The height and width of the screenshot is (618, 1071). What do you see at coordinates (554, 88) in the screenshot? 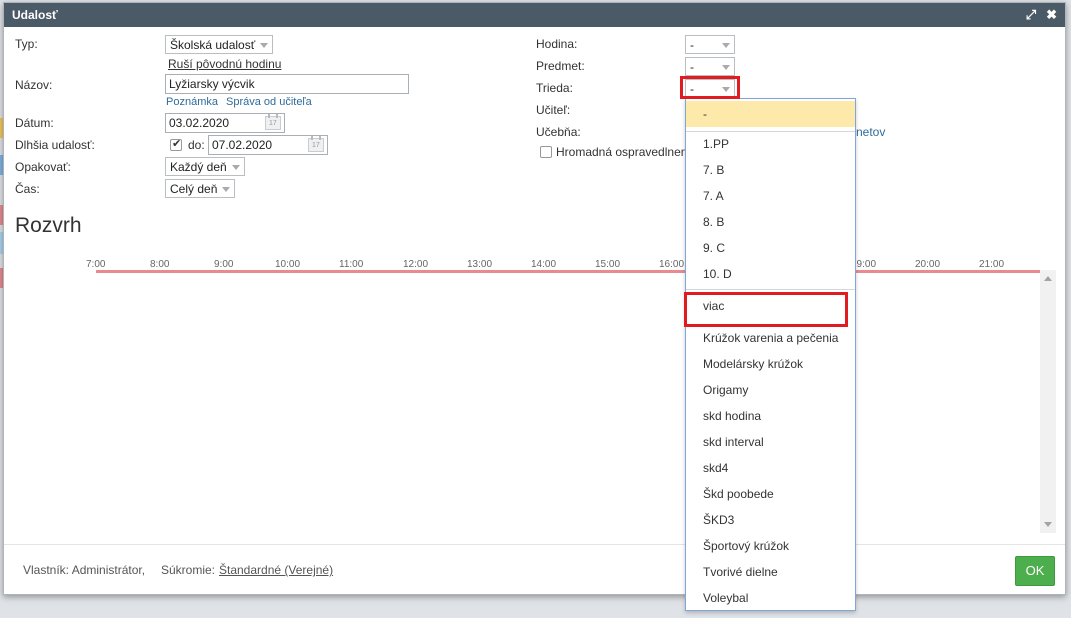
I see `trieda-label: Trieda:` at bounding box center [554, 88].